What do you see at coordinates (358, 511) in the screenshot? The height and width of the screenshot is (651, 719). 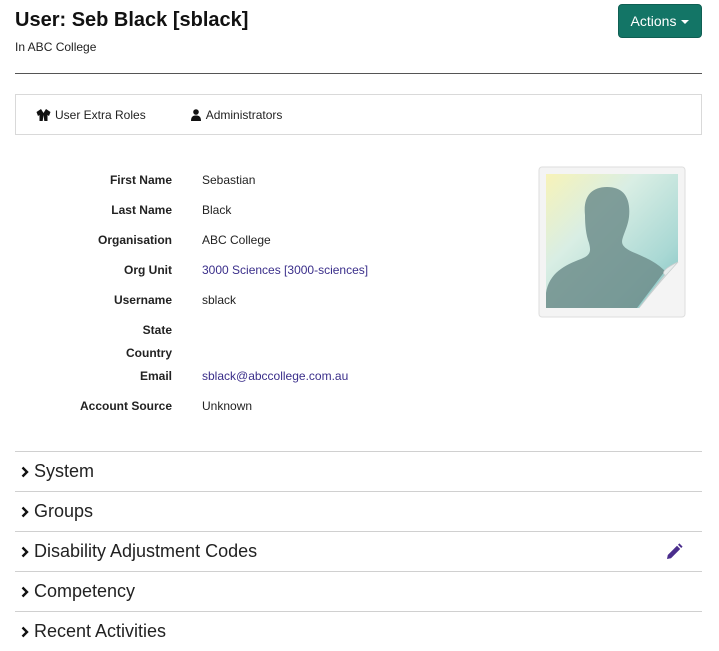 I see `section-groups: Groups` at bounding box center [358, 511].